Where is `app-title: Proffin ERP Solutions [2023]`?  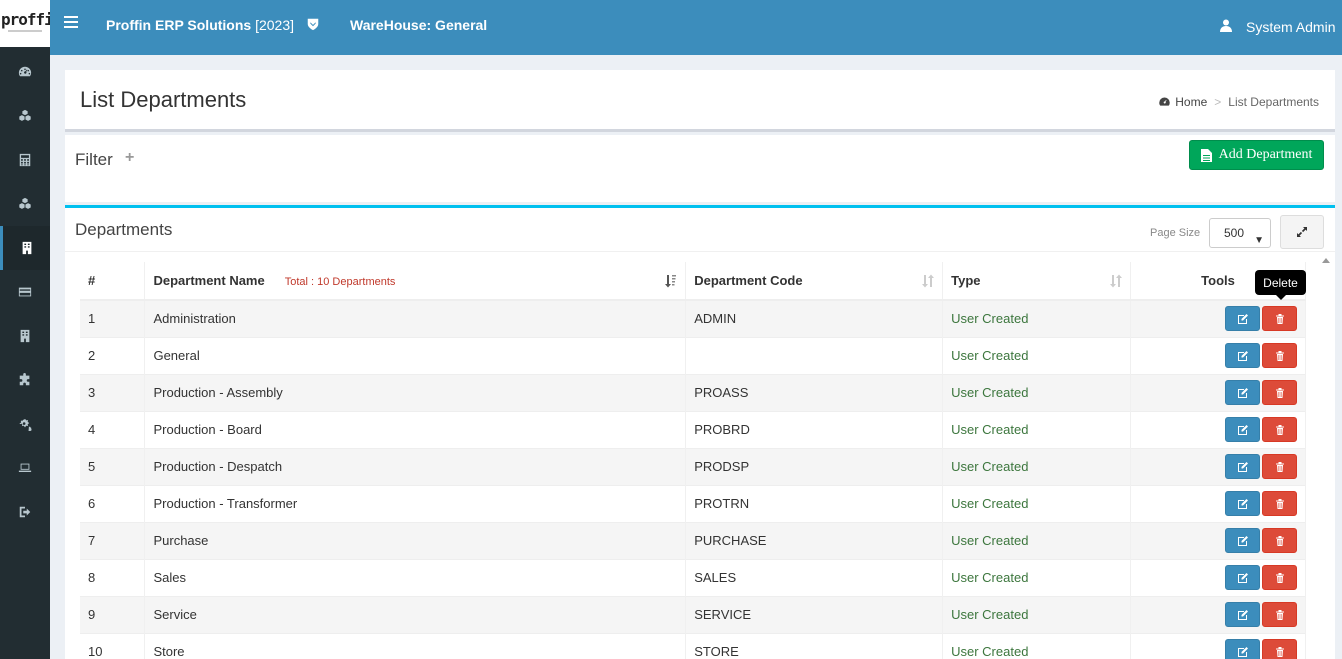
app-title: Proffin ERP Solutions [2023] is located at coordinates (200, 25).